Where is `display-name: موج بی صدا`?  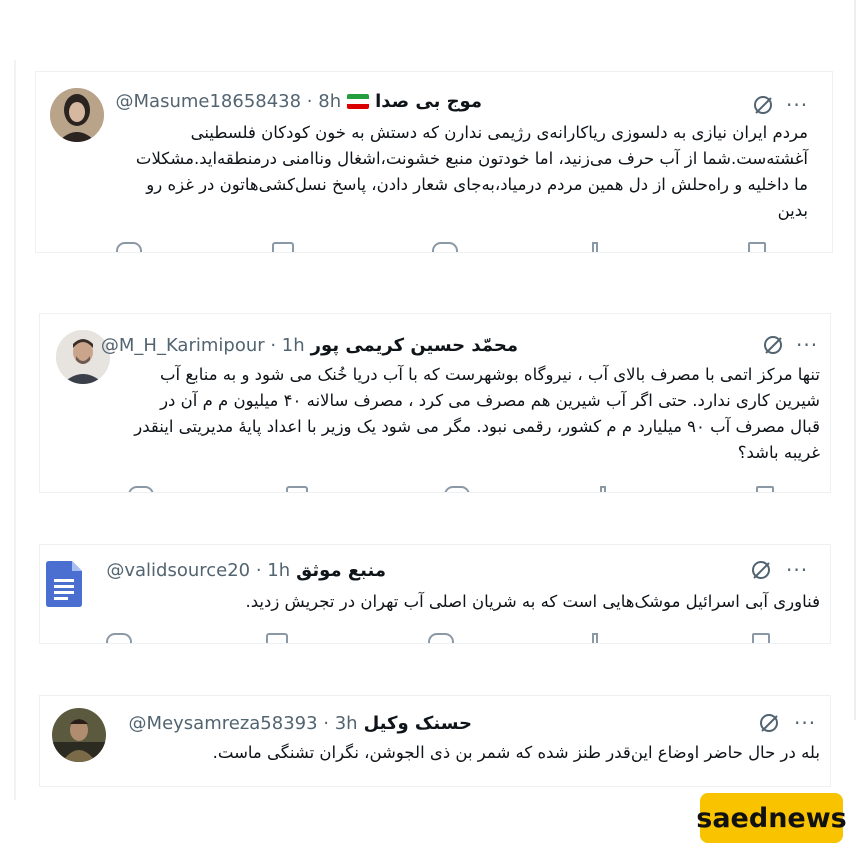 display-name: موج بی صدا is located at coordinates (428, 101).